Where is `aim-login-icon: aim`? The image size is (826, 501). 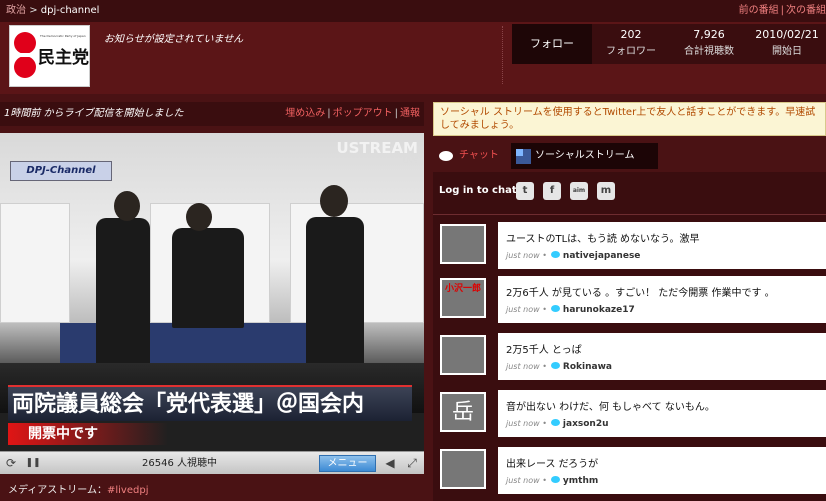
aim-login-icon: aim is located at coordinates (579, 191).